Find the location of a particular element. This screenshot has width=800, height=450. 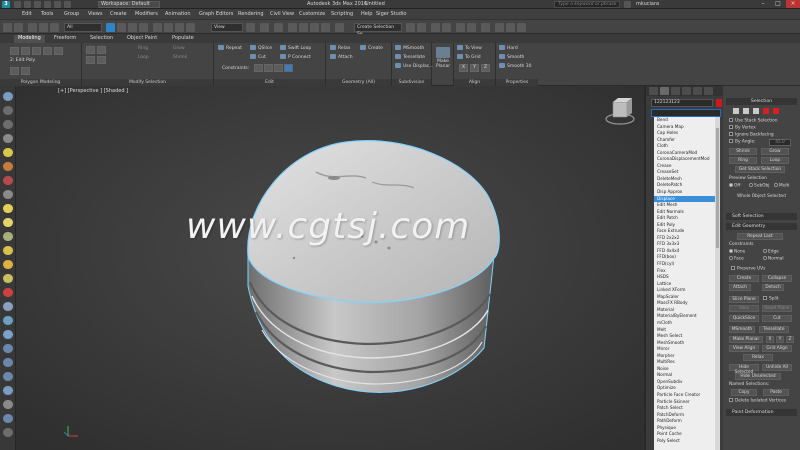

search-input: Type a keyword or phrase is located at coordinates (587, 4).